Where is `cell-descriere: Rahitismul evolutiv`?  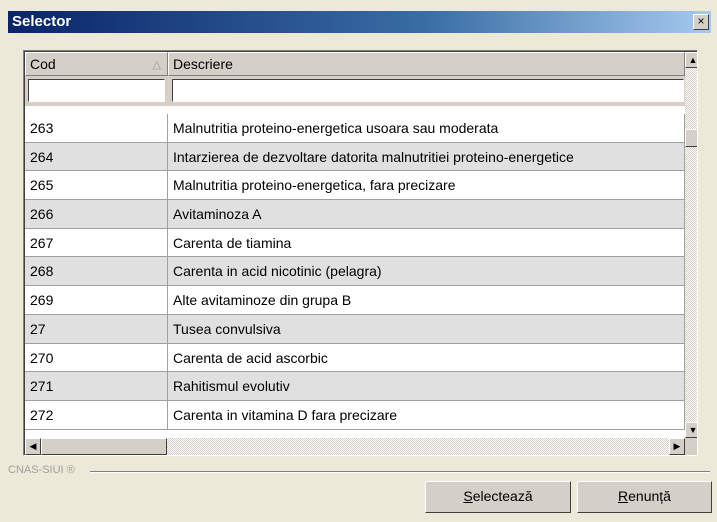 cell-descriere: Rahitismul evolutiv is located at coordinates (426, 386).